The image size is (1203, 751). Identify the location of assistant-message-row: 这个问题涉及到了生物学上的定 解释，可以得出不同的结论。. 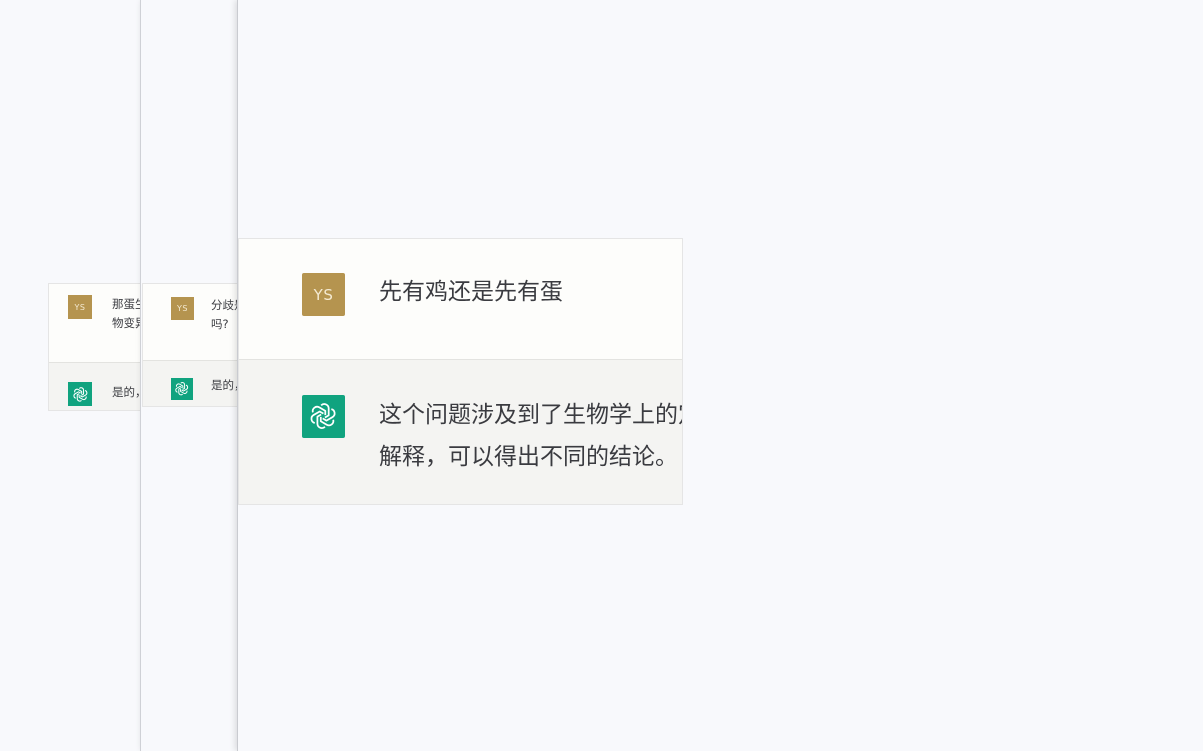
(460, 432).